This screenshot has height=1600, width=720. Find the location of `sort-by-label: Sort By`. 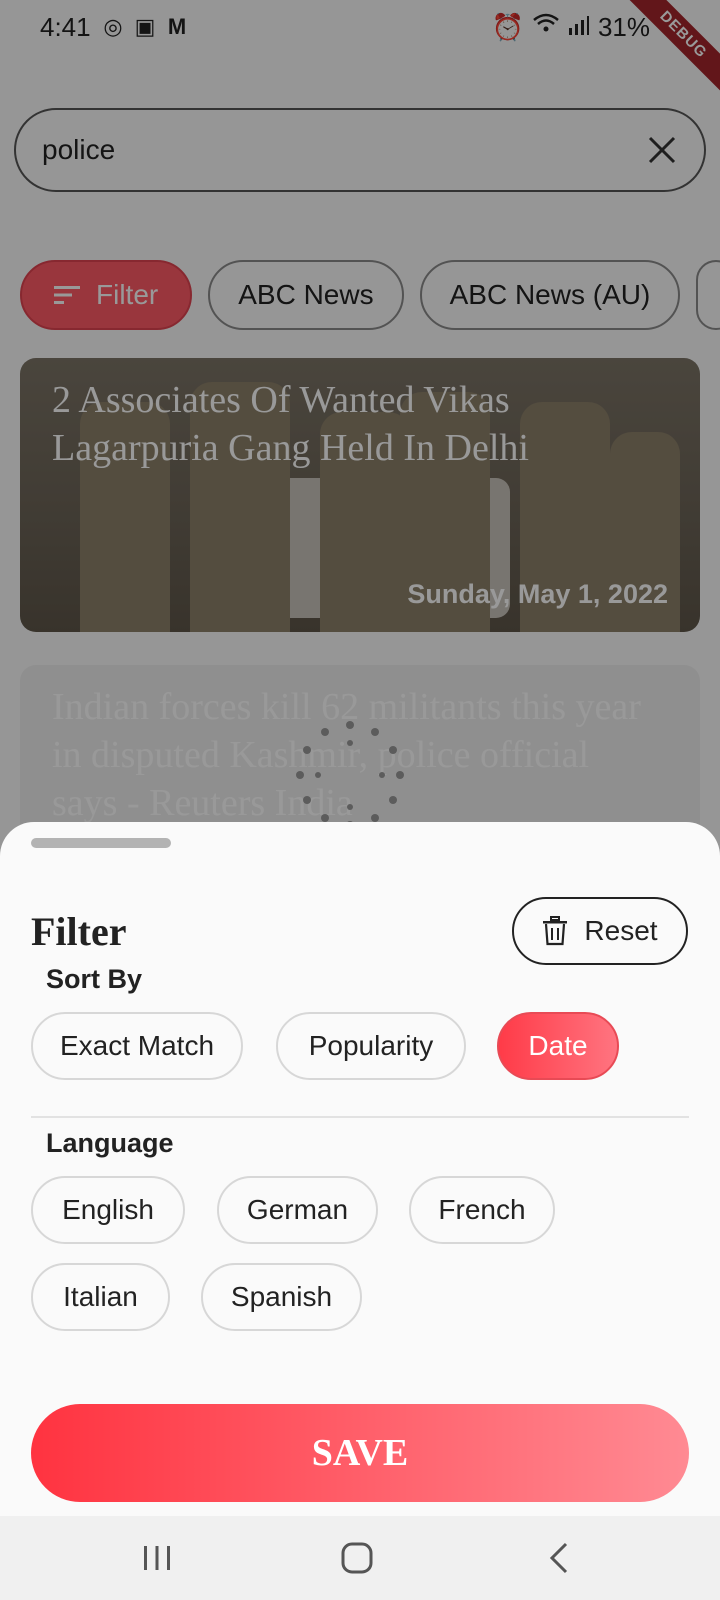

sort-by-label: Sort By is located at coordinates (94, 979).